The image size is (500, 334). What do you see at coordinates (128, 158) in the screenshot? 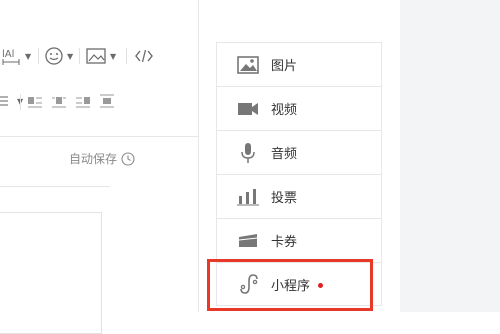
I see `clock-icon` at bounding box center [128, 158].